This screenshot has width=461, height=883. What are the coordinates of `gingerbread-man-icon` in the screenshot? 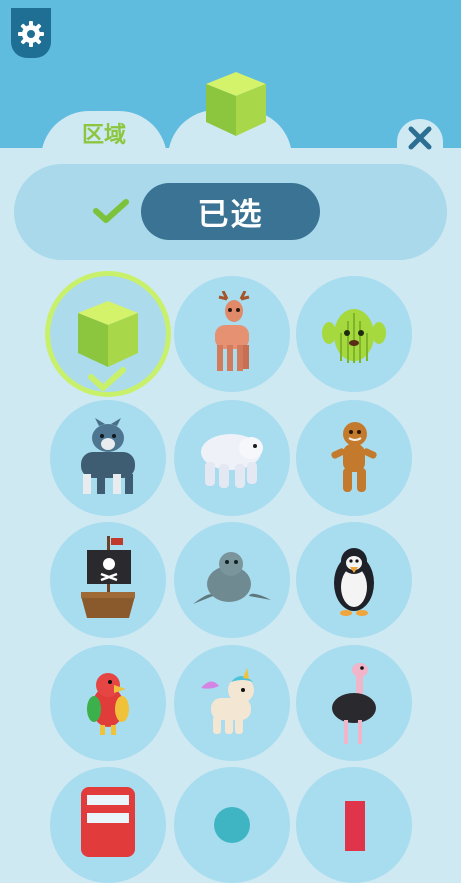 It's located at (354, 457).